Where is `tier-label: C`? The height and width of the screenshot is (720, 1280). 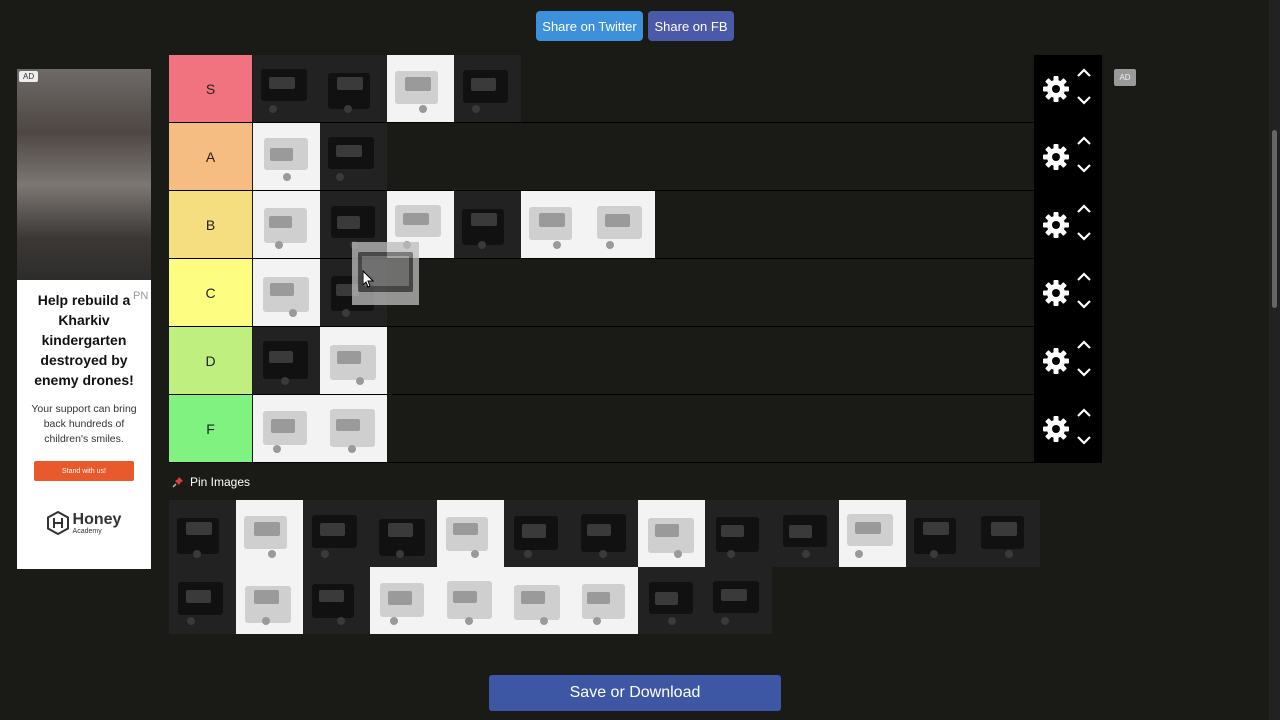 tier-label: C is located at coordinates (210, 292).